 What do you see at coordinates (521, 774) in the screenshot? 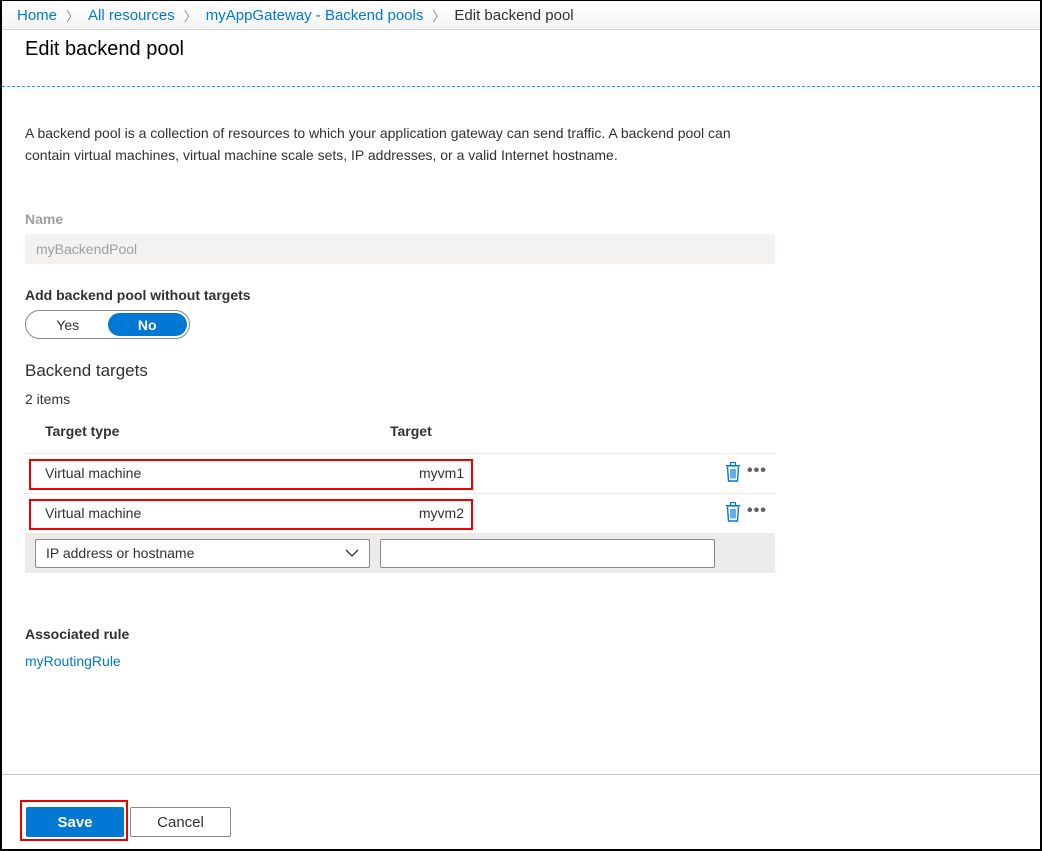
I see `footer-divider` at bounding box center [521, 774].